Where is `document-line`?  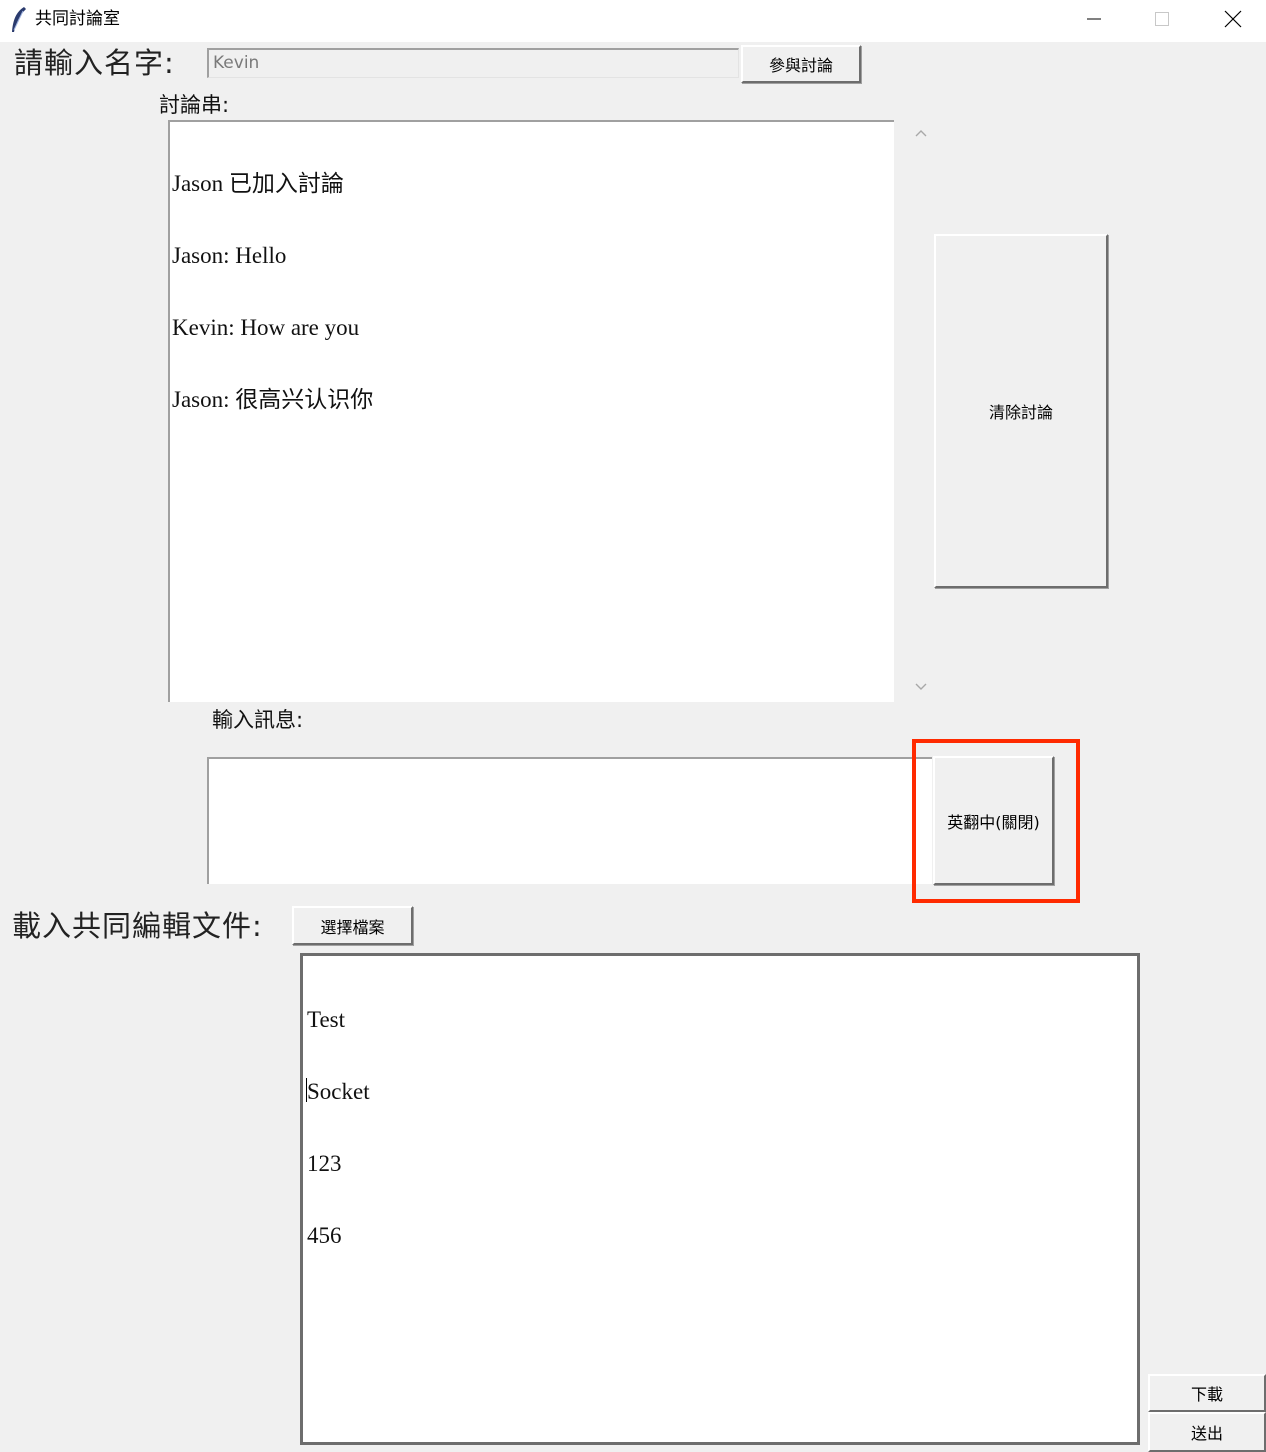 document-line is located at coordinates (720, 1308).